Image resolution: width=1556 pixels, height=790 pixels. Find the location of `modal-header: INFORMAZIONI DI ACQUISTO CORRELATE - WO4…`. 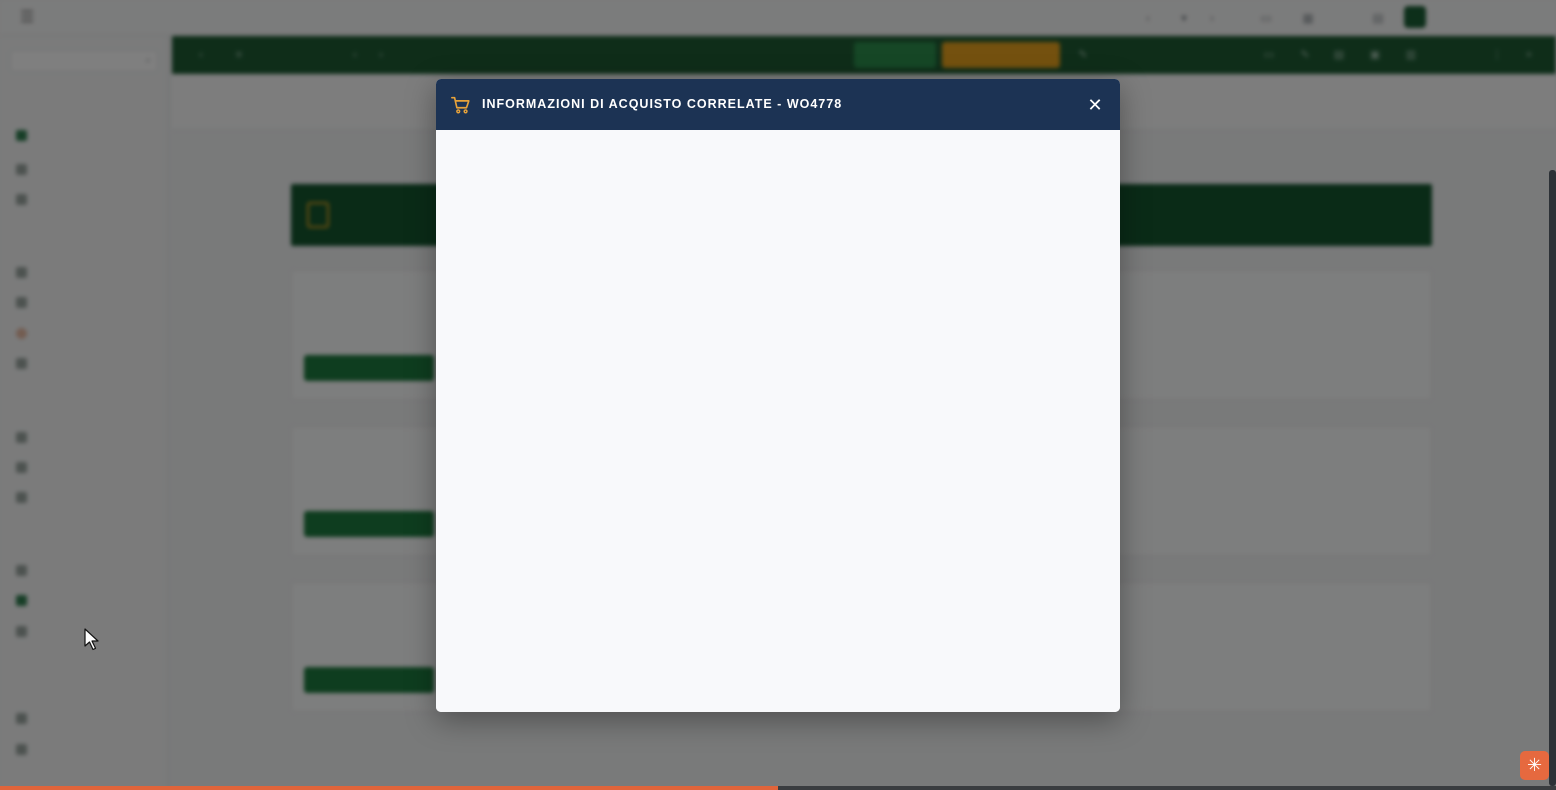

modal-header: INFORMAZIONI DI ACQUISTO CORRELATE - WO4… is located at coordinates (778, 104).